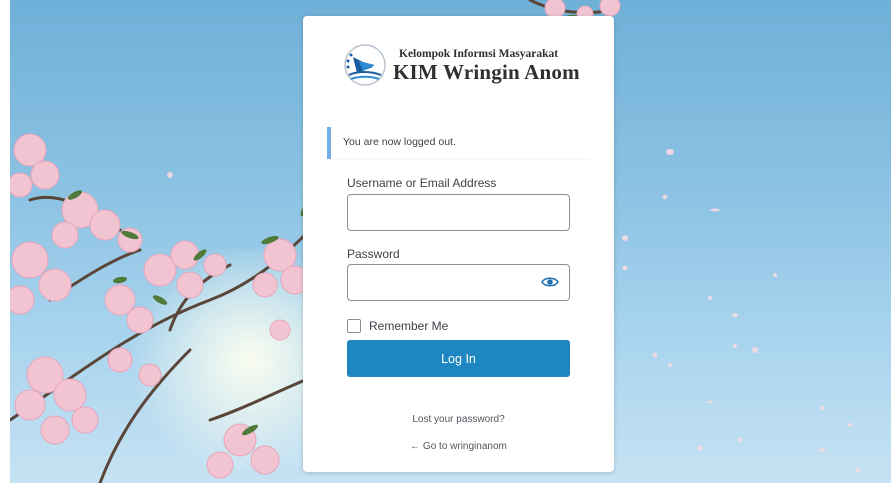 The width and height of the screenshot is (891, 483). Describe the element at coordinates (458, 446) in the screenshot. I see `back-to-site-link: ← Go to wringinanom` at that location.